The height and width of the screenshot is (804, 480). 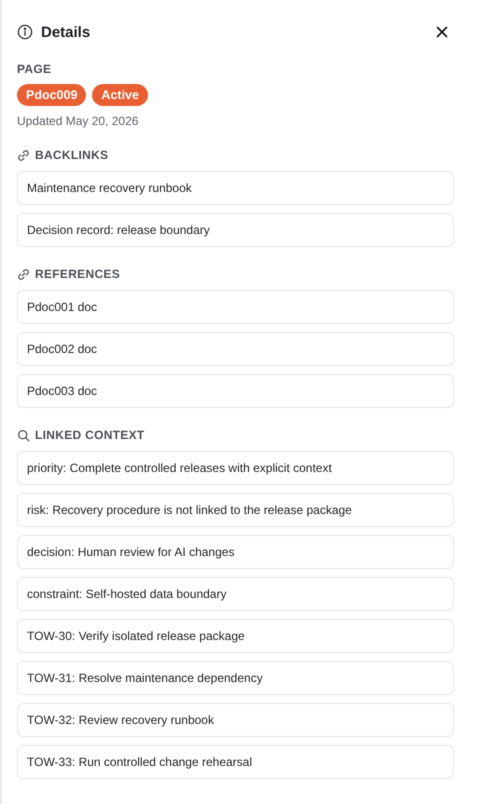 What do you see at coordinates (235, 307) in the screenshot?
I see `linked-item: Pdoc001 doc` at bounding box center [235, 307].